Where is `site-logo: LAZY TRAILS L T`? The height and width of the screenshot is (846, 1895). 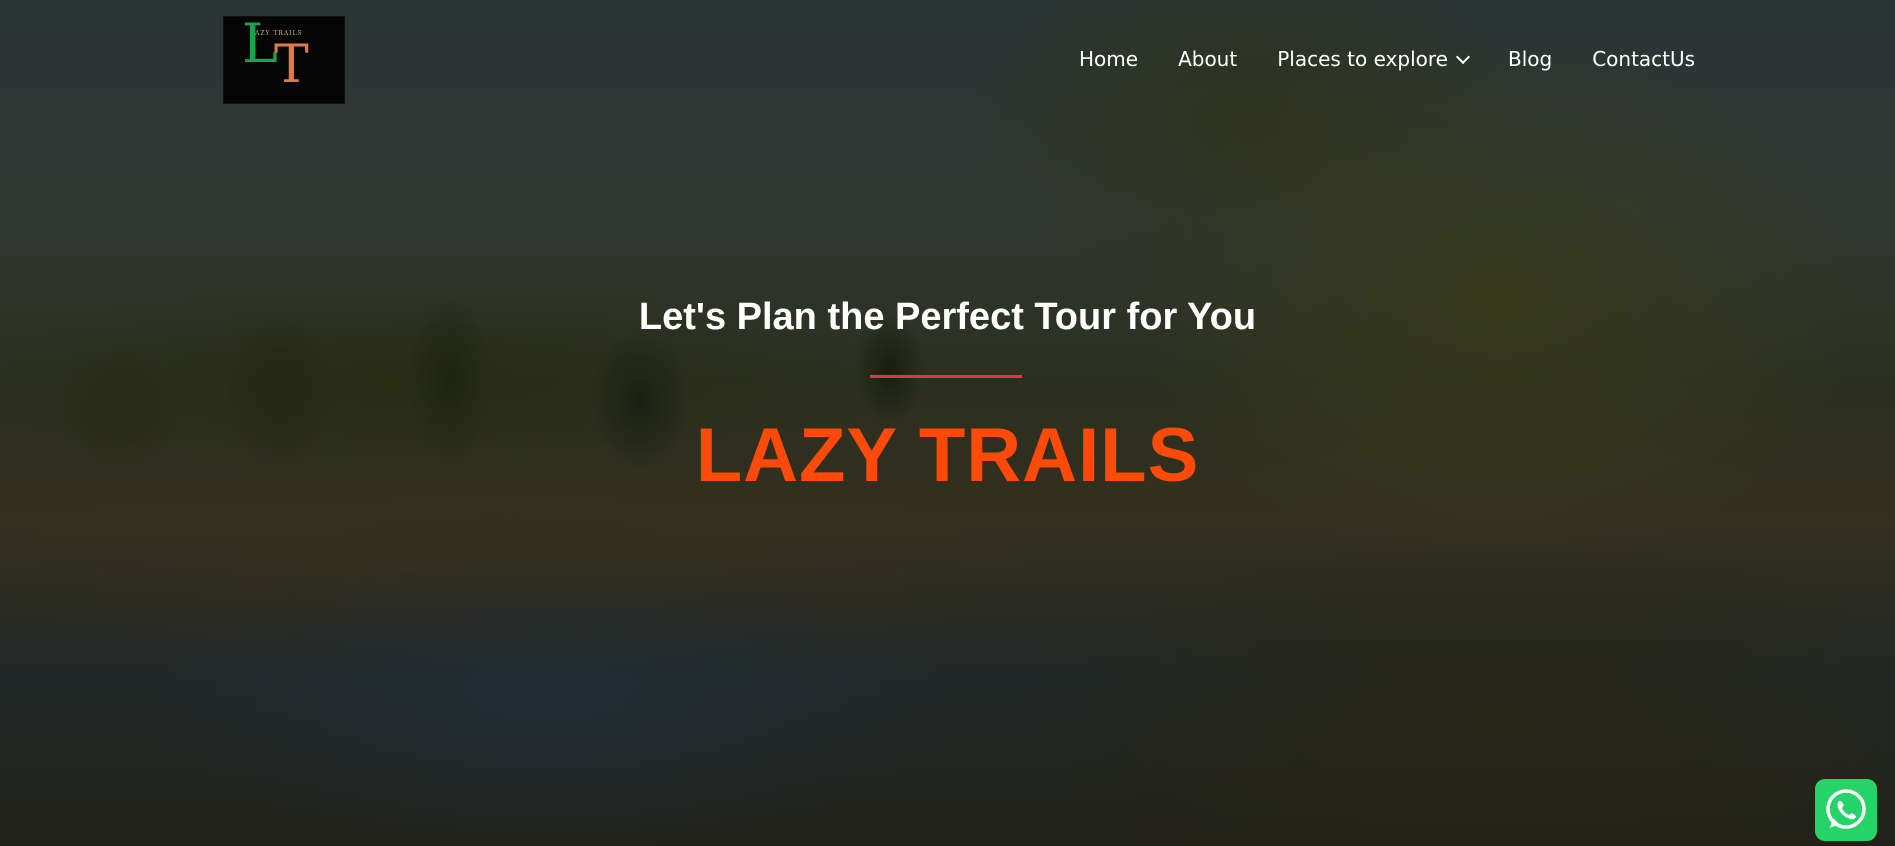
site-logo: LAZY TRAILS L T is located at coordinates (284, 60).